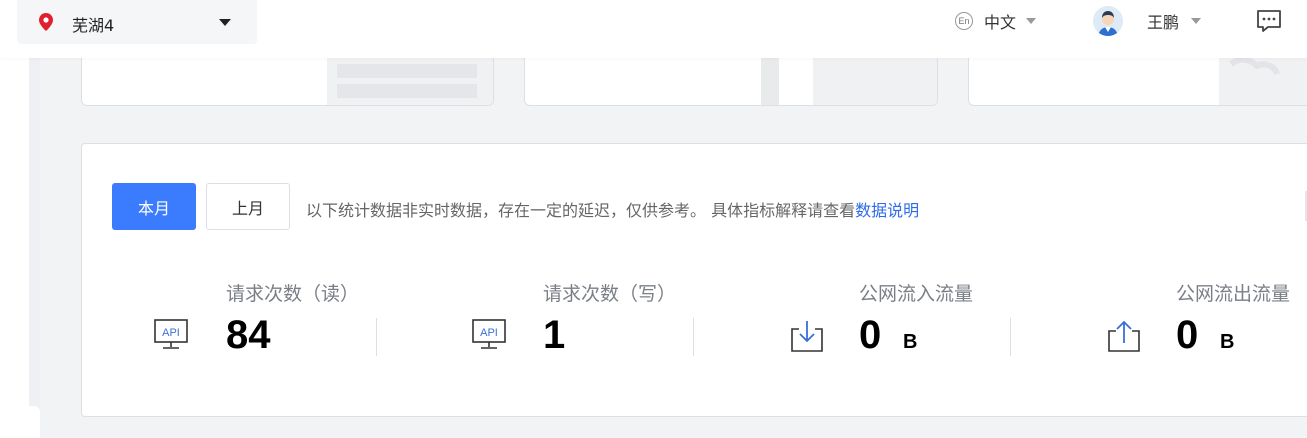 The height and width of the screenshot is (438, 1307). What do you see at coordinates (610, 294) in the screenshot?
I see `stat-title: 请求次数（写）` at bounding box center [610, 294].